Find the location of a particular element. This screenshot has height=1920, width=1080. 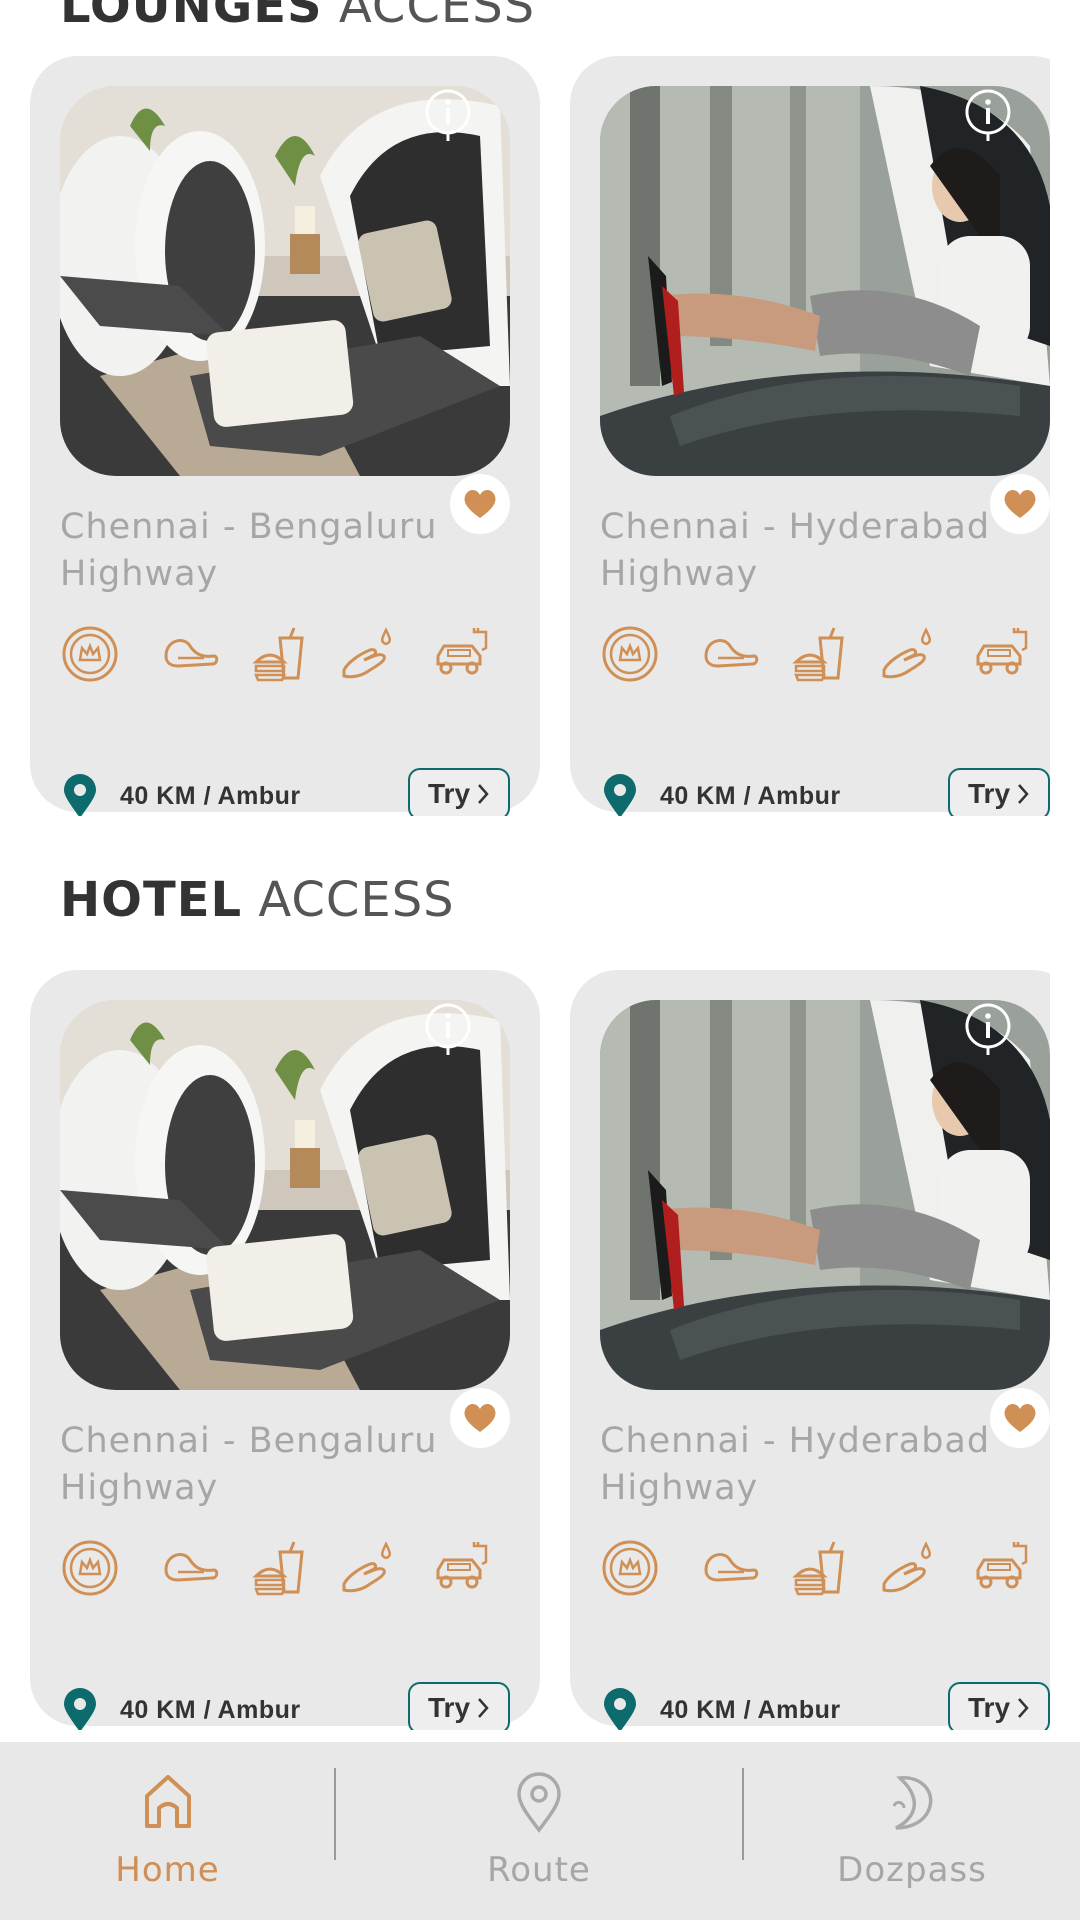

home-icon is located at coordinates (167, 1801).